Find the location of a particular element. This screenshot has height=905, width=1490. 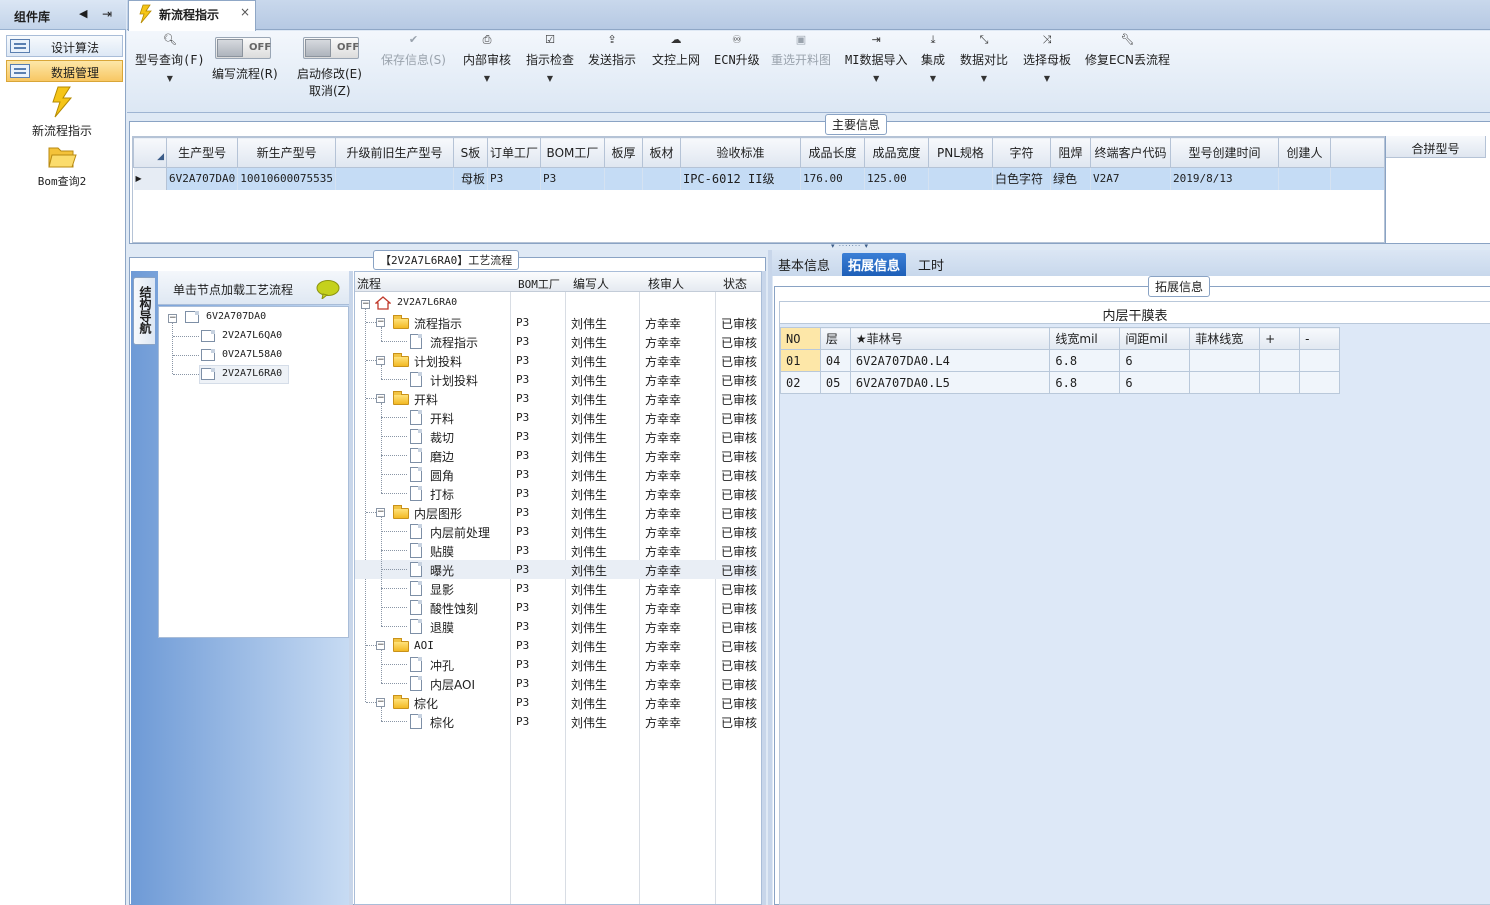

structure-root: 6V2A707DA0 is located at coordinates (236, 316).